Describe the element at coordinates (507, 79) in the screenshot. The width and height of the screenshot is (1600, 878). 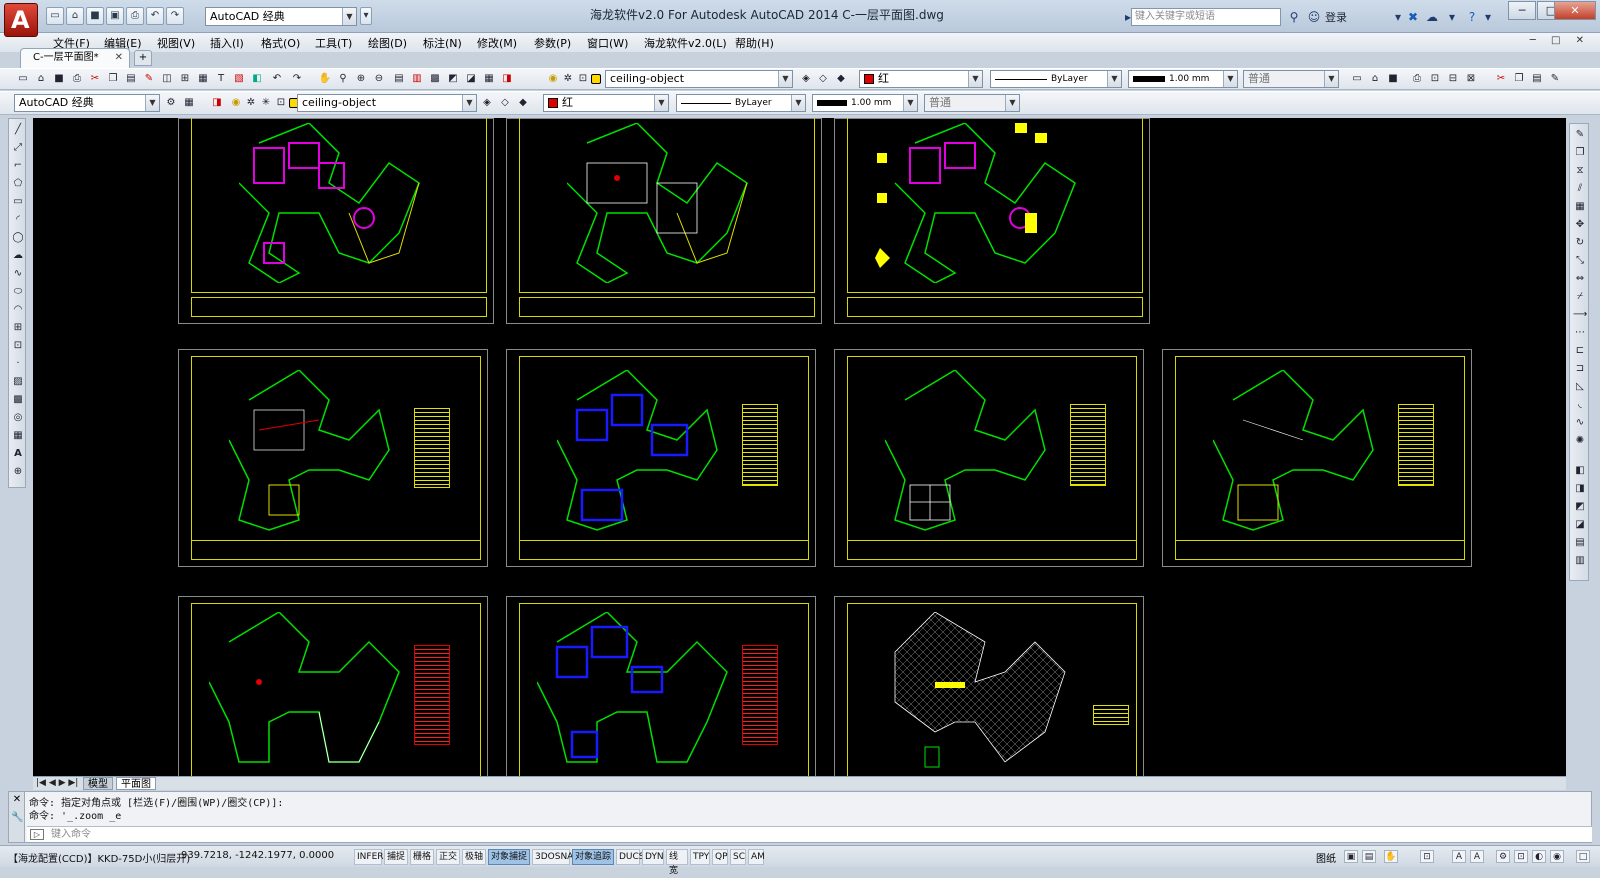
I see `layer-manager-icon: ◨` at that location.